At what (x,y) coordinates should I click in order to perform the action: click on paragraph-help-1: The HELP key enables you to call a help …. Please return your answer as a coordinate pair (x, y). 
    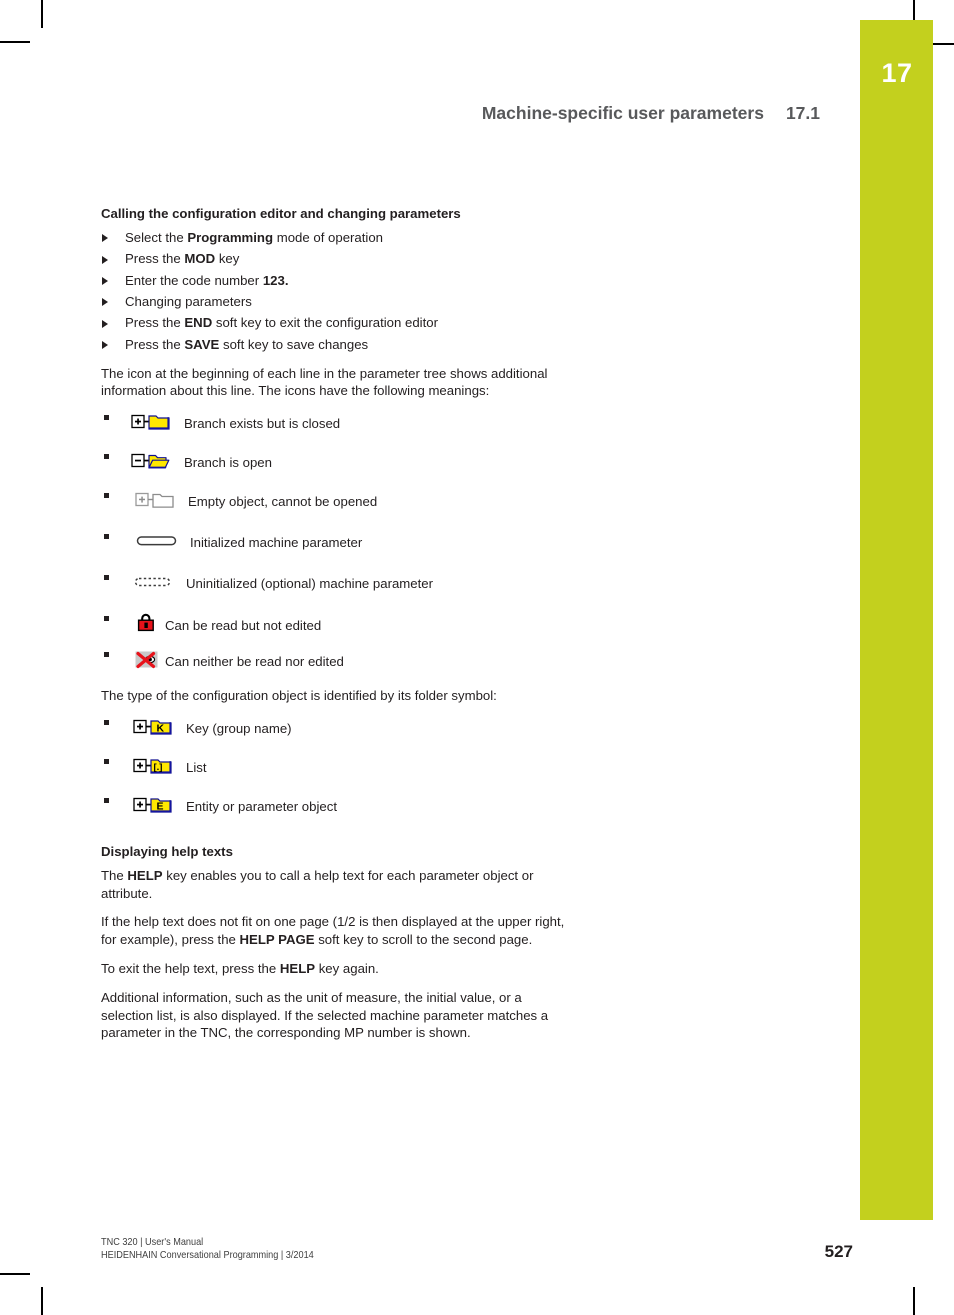
    Looking at the image, I should click on (336, 885).